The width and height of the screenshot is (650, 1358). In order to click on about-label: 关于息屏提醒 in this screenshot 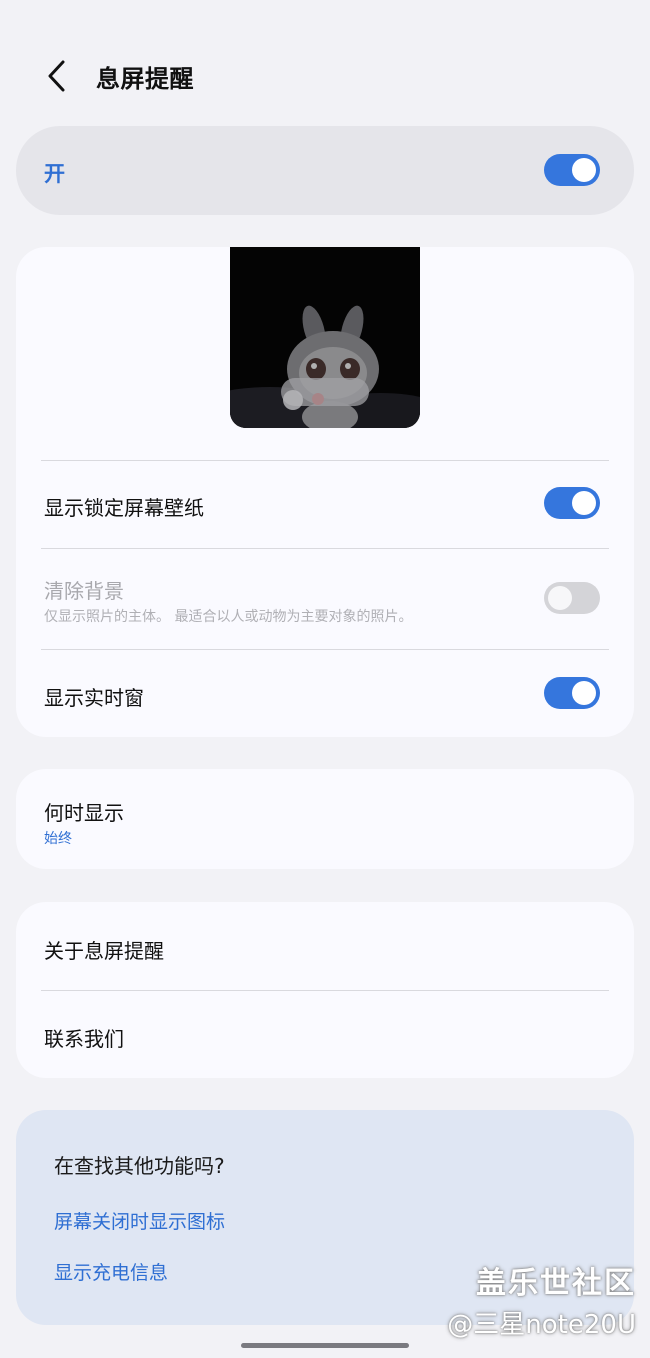, I will do `click(104, 951)`.